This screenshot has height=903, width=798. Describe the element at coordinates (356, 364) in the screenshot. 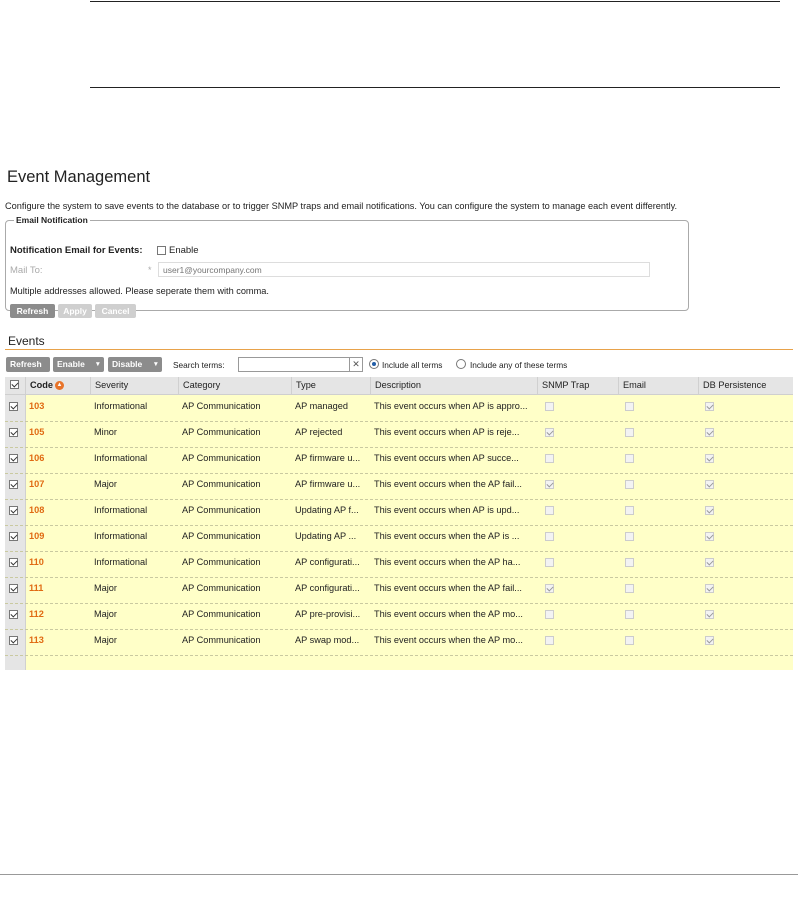

I see `clear-search-icon: ✕` at that location.